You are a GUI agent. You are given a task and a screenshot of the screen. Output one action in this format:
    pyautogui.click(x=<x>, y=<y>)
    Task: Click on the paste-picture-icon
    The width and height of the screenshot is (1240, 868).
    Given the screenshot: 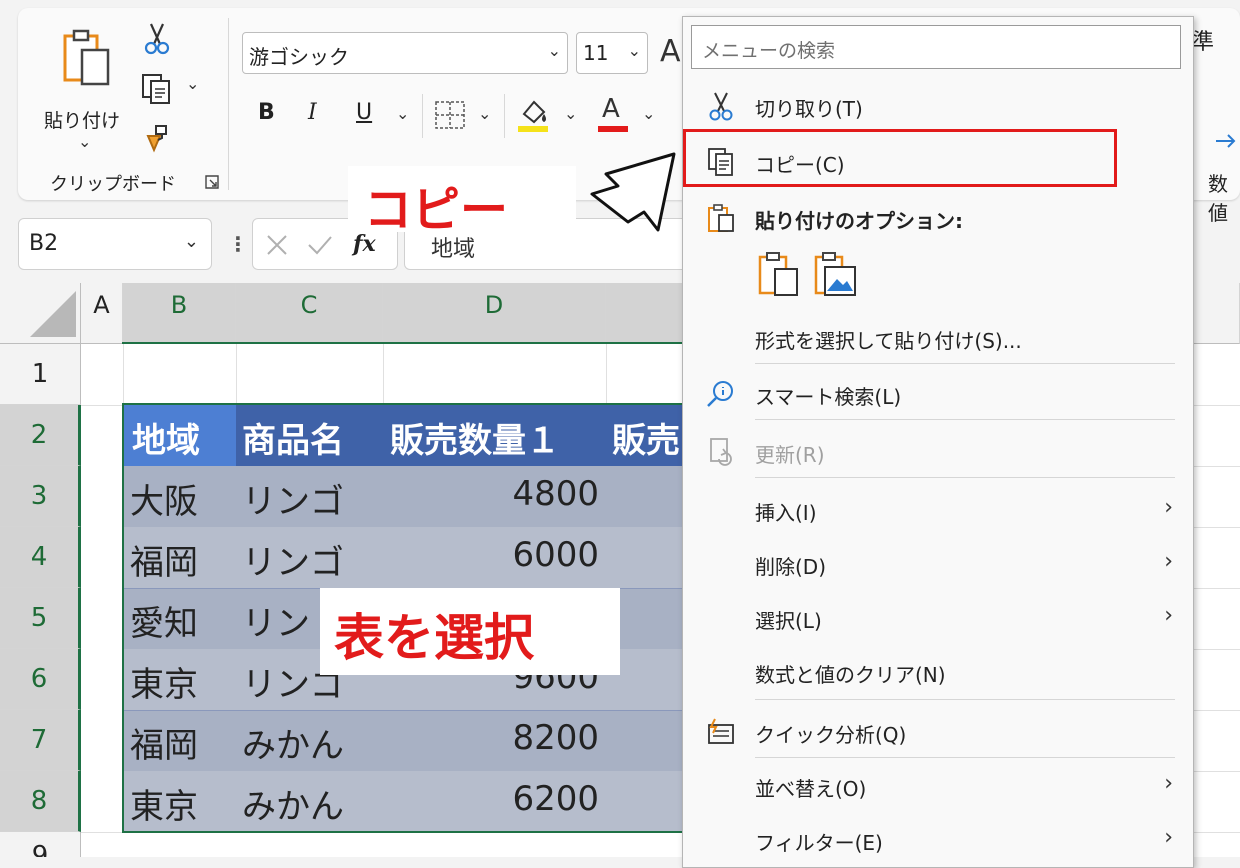 What is the action you would take?
    pyautogui.click(x=836, y=274)
    